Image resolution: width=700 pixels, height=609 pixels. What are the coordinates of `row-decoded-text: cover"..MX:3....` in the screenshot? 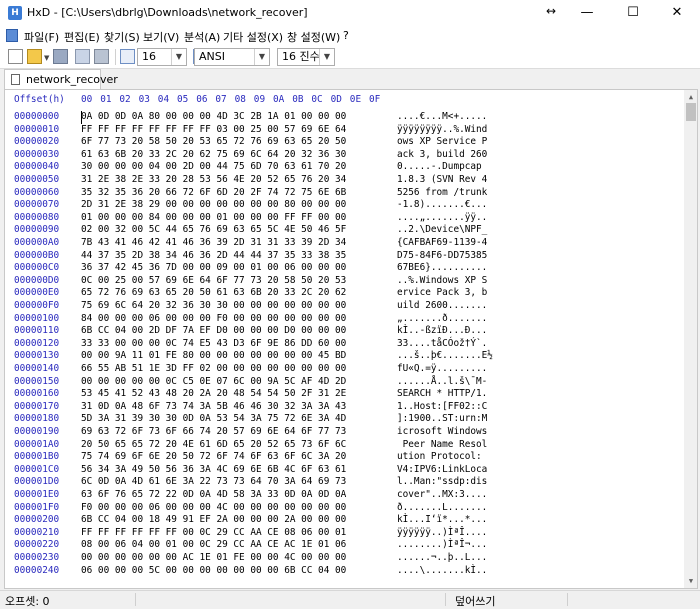 It's located at (442, 494).